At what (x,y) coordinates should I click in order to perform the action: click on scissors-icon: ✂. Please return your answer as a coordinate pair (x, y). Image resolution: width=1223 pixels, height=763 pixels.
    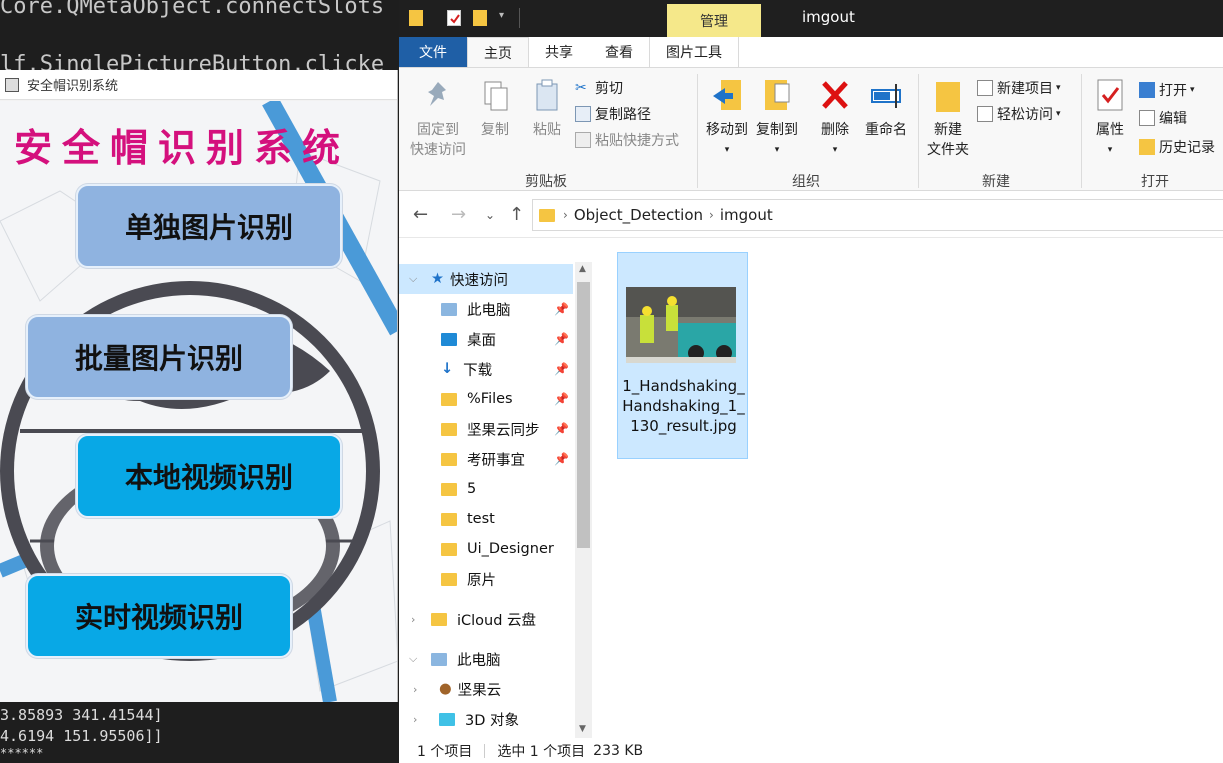
    Looking at the image, I should click on (581, 88).